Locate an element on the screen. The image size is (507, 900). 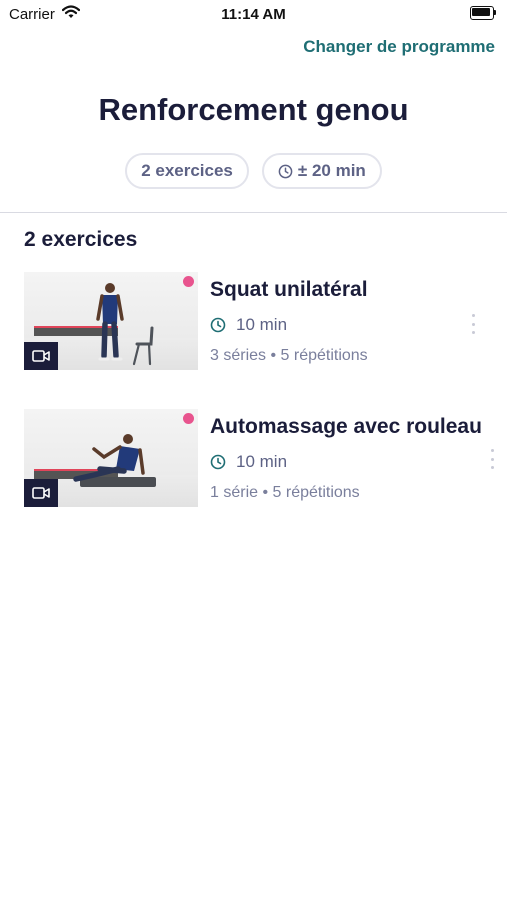
clock-time: 11:14 AM is located at coordinates (253, 14).